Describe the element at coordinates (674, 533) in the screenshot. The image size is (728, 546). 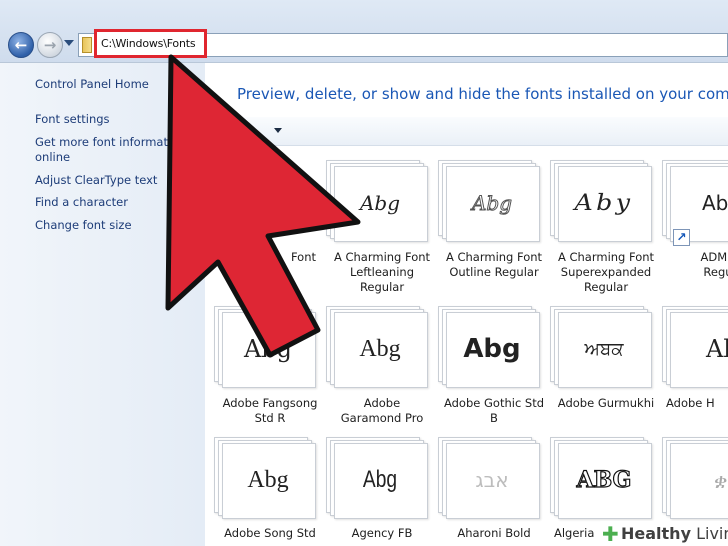
I see `watermark-text: Healthy Living` at that location.